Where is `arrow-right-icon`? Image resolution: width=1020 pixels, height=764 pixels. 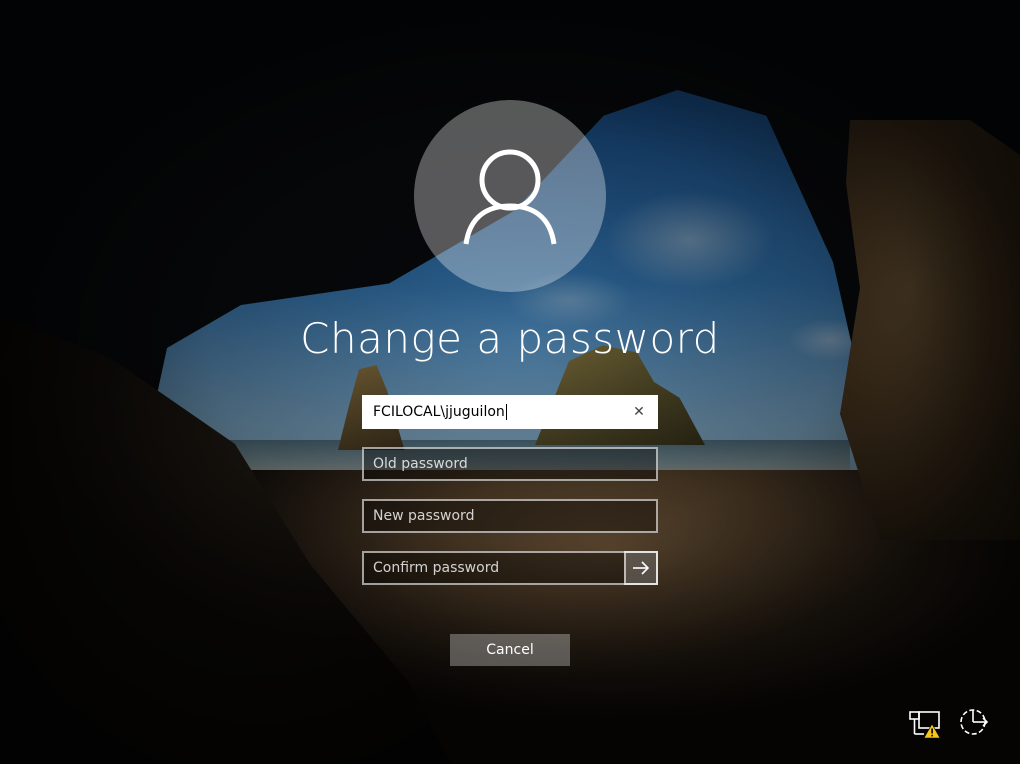 arrow-right-icon is located at coordinates (641, 568).